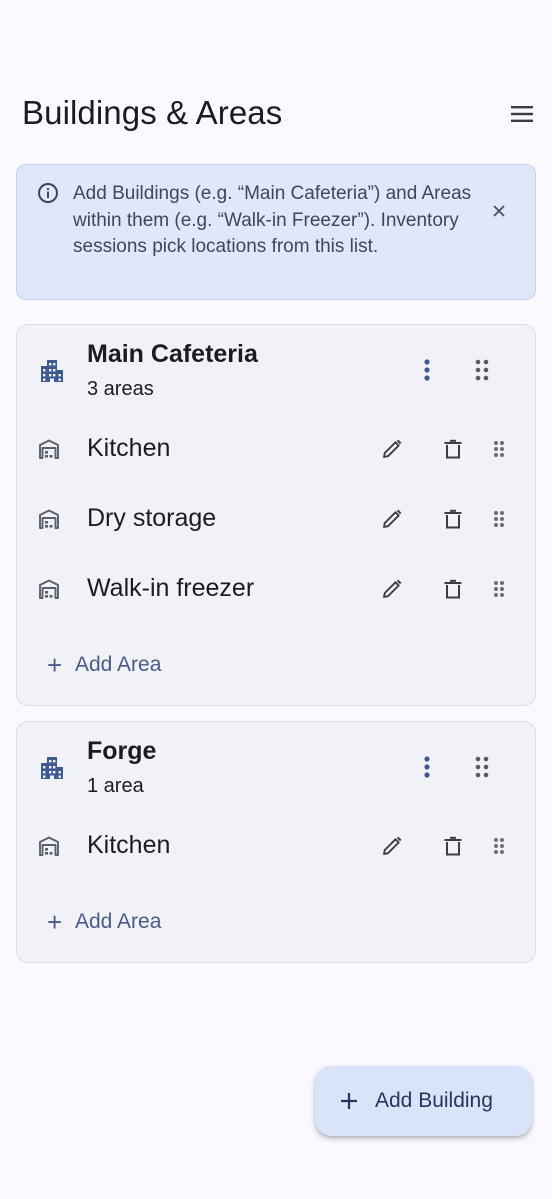 This screenshot has width=552, height=1199. I want to click on close-icon, so click(499, 211).